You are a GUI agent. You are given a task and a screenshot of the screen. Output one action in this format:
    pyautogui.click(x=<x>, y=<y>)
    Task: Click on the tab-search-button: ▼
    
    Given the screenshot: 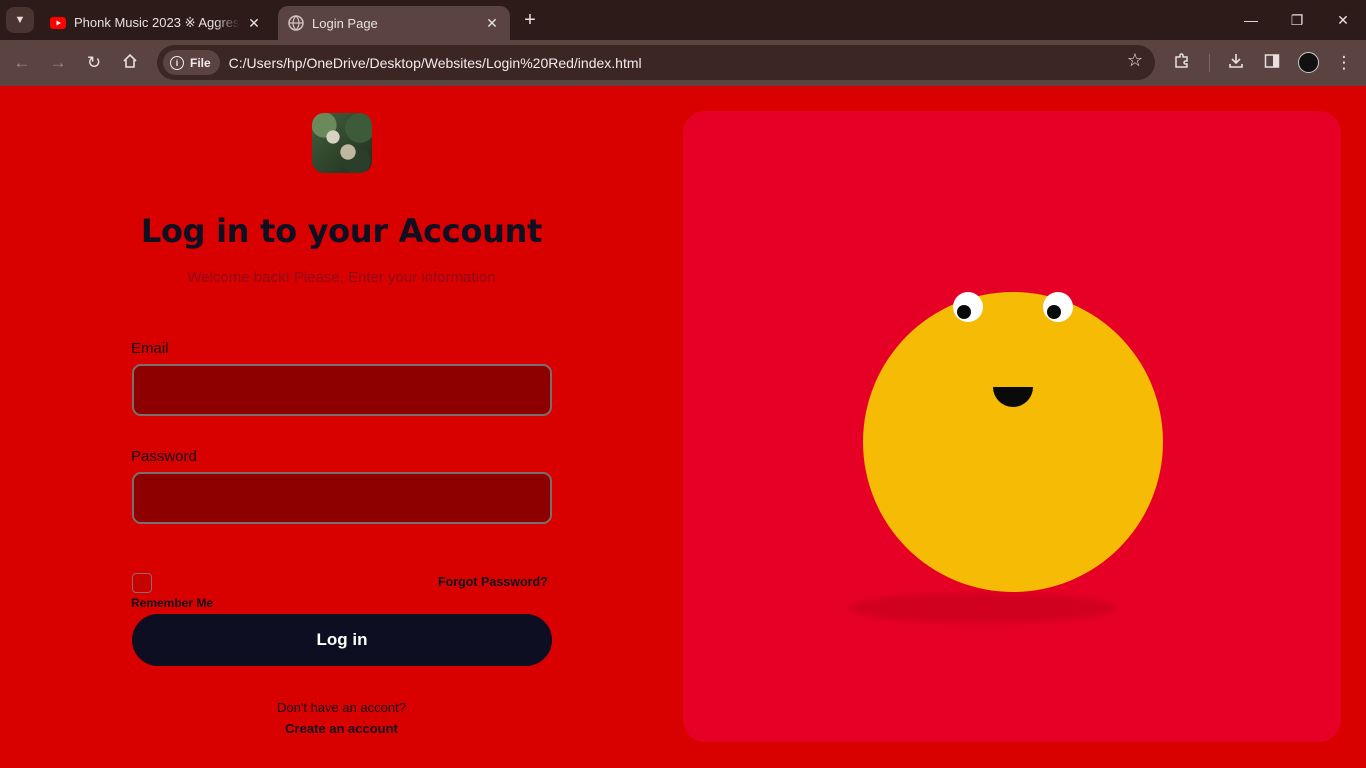 What is the action you would take?
    pyautogui.click(x=20, y=20)
    